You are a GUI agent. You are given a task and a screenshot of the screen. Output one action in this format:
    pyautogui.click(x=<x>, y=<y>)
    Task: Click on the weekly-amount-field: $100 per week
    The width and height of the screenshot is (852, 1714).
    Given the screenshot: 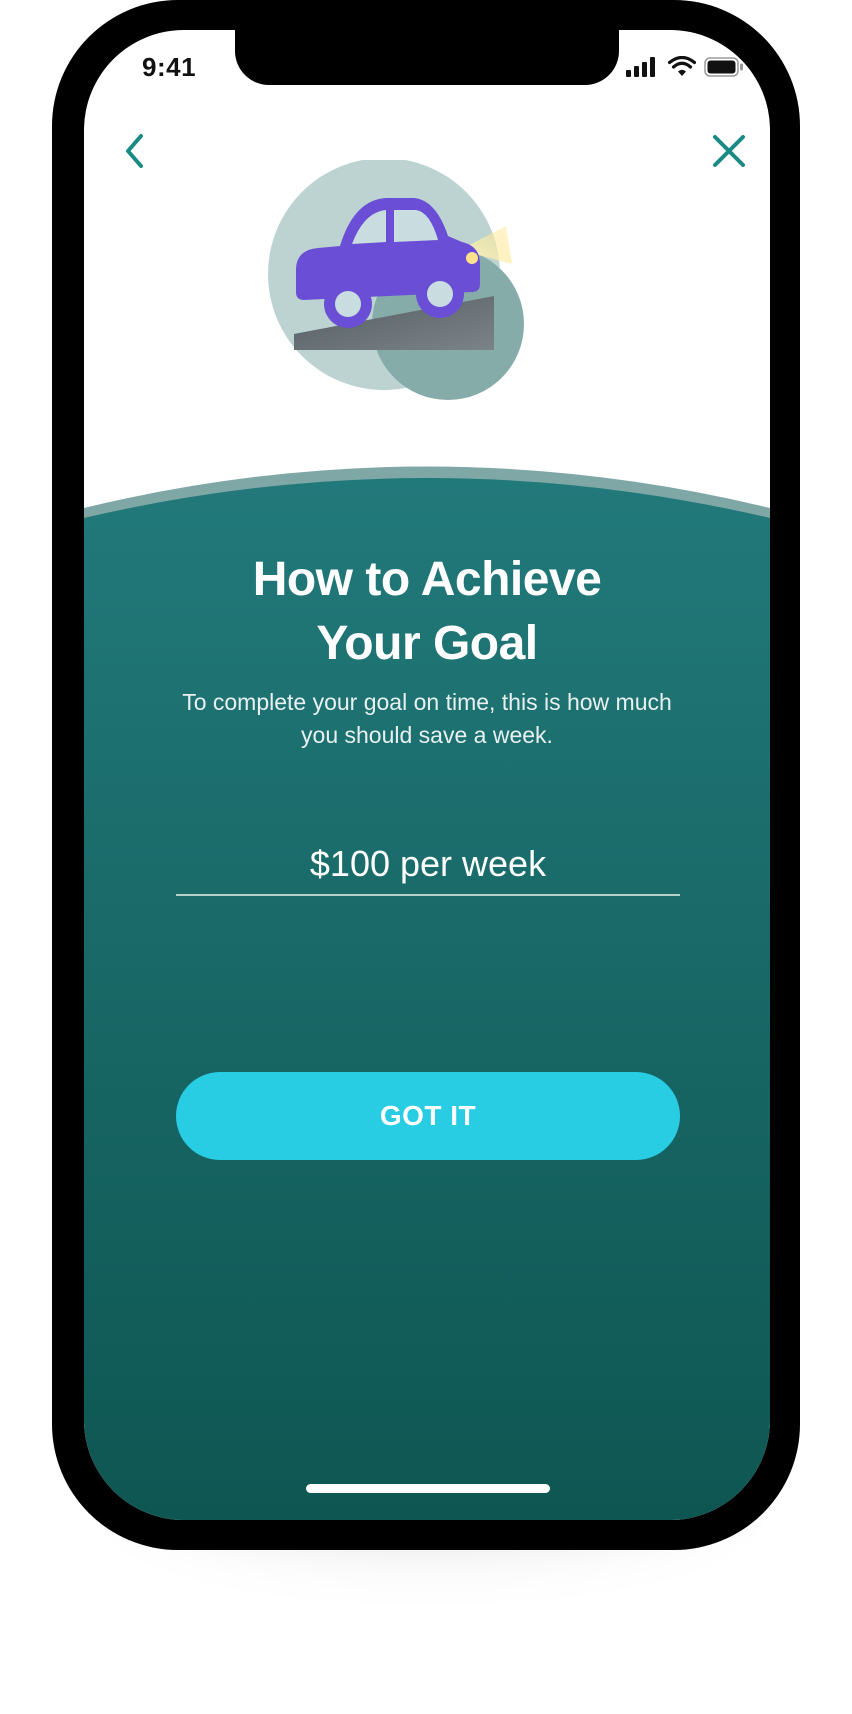 What is the action you would take?
    pyautogui.click(x=428, y=867)
    